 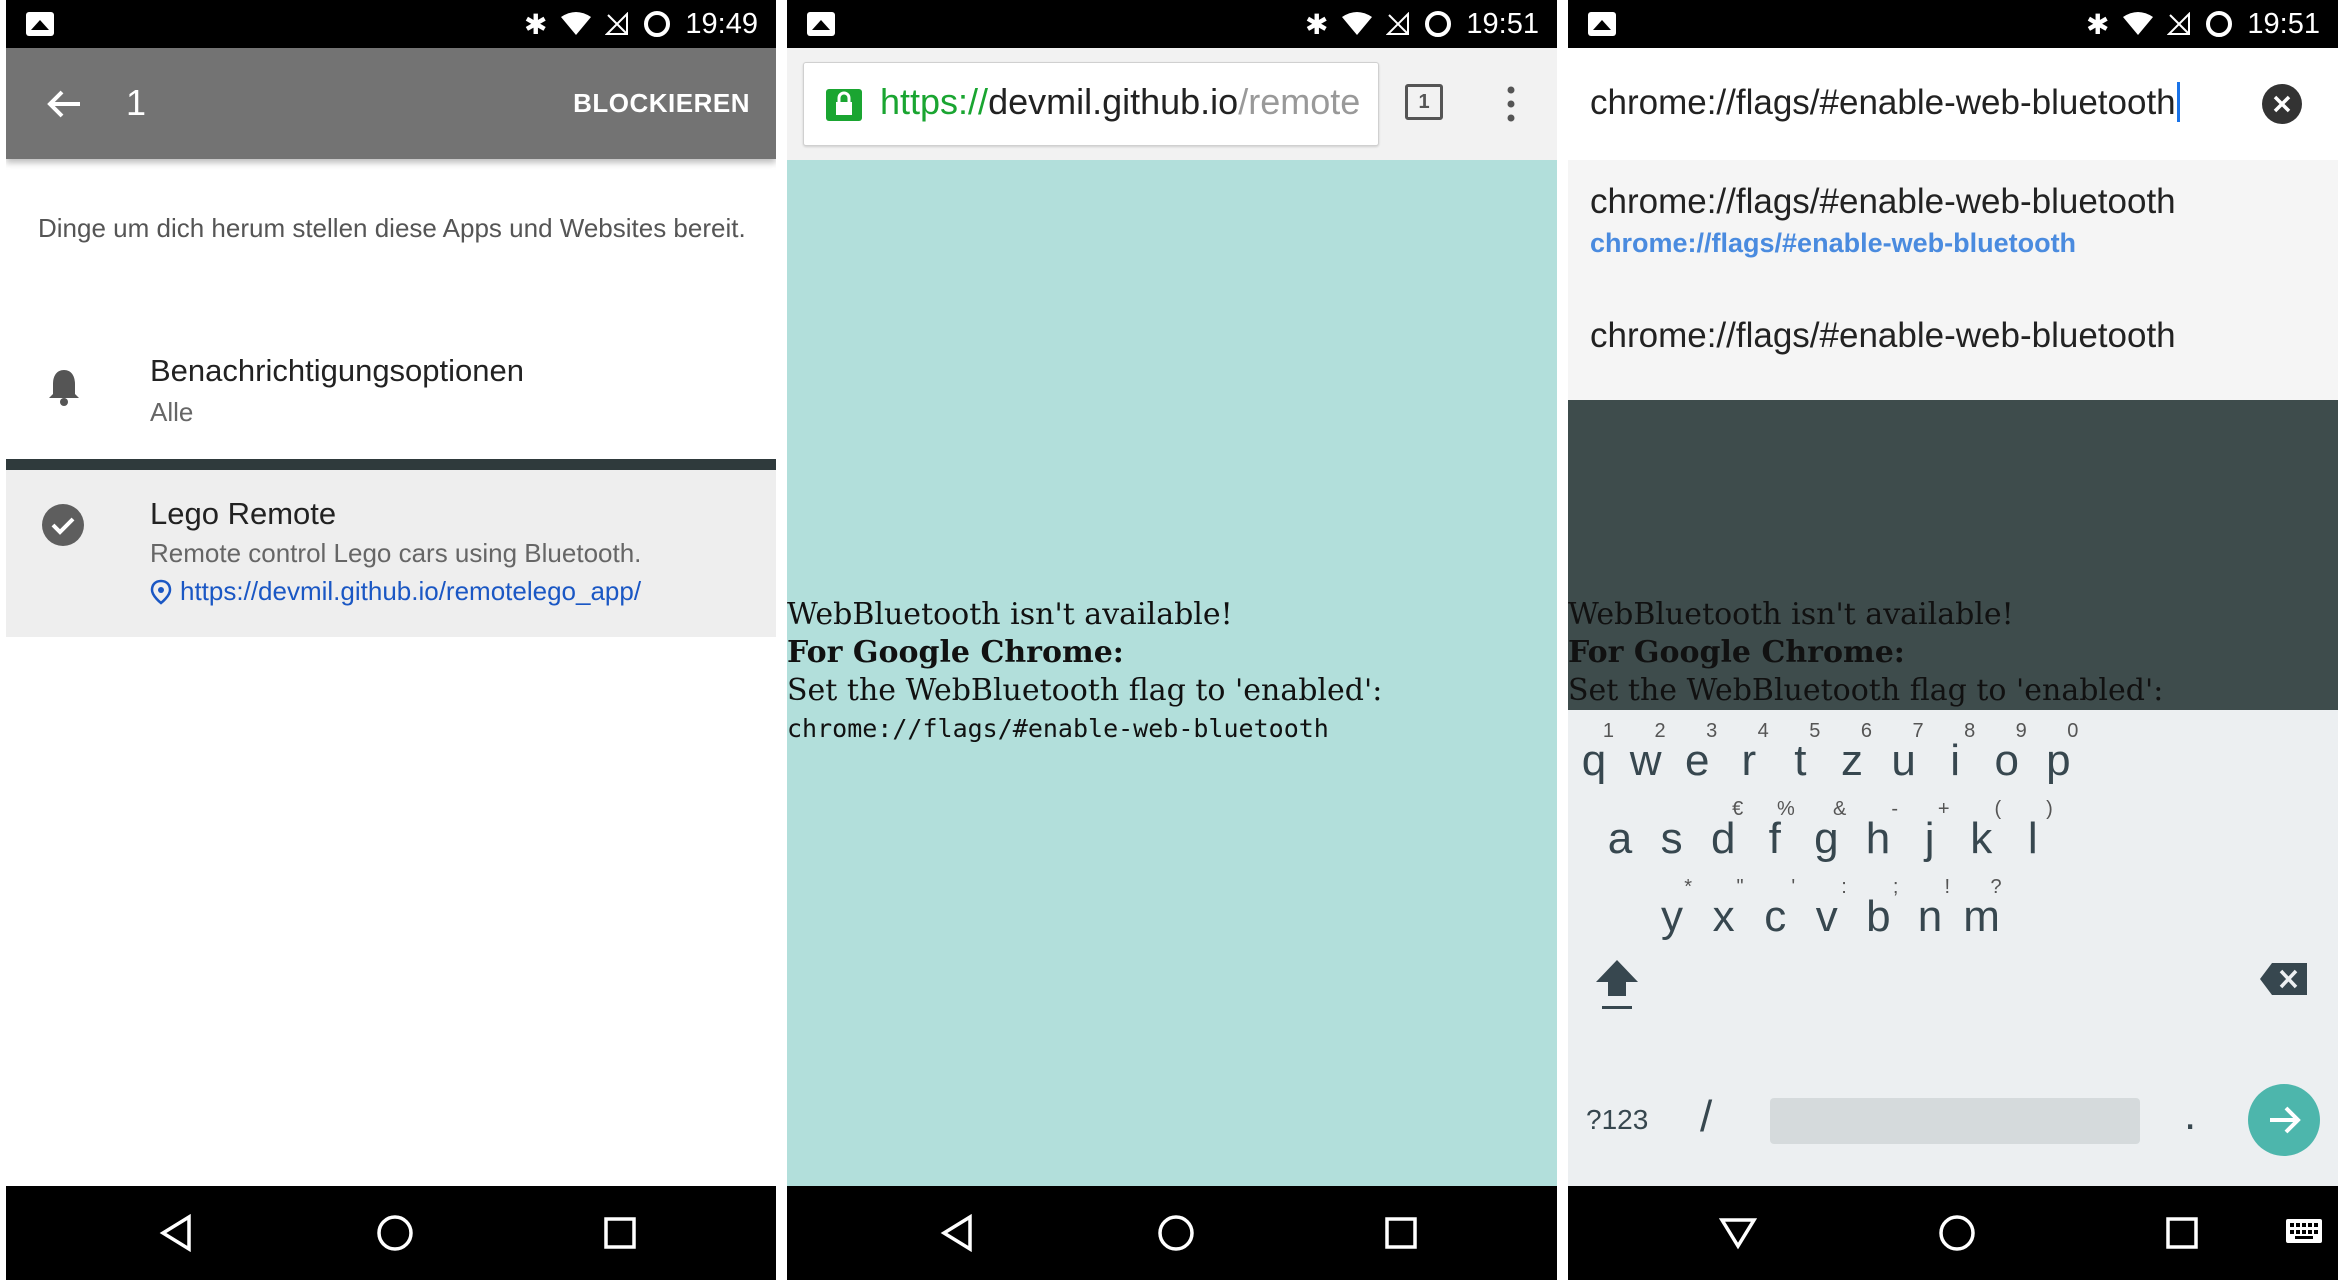 I want to click on key-s: s, so click(x=1672, y=837).